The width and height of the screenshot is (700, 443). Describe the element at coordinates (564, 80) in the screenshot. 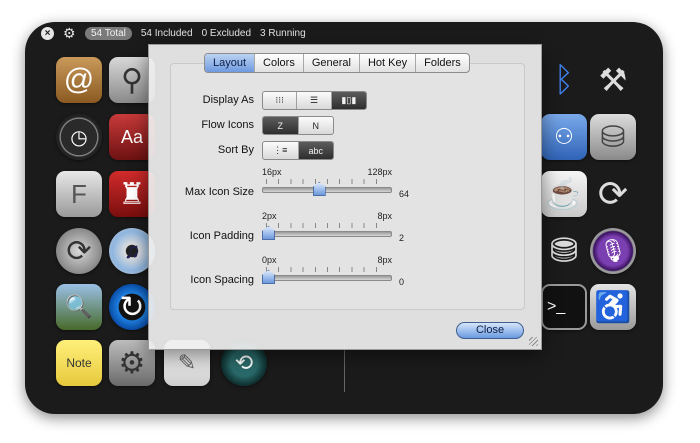

I see `bluetooth-icon: ᛒ` at that location.